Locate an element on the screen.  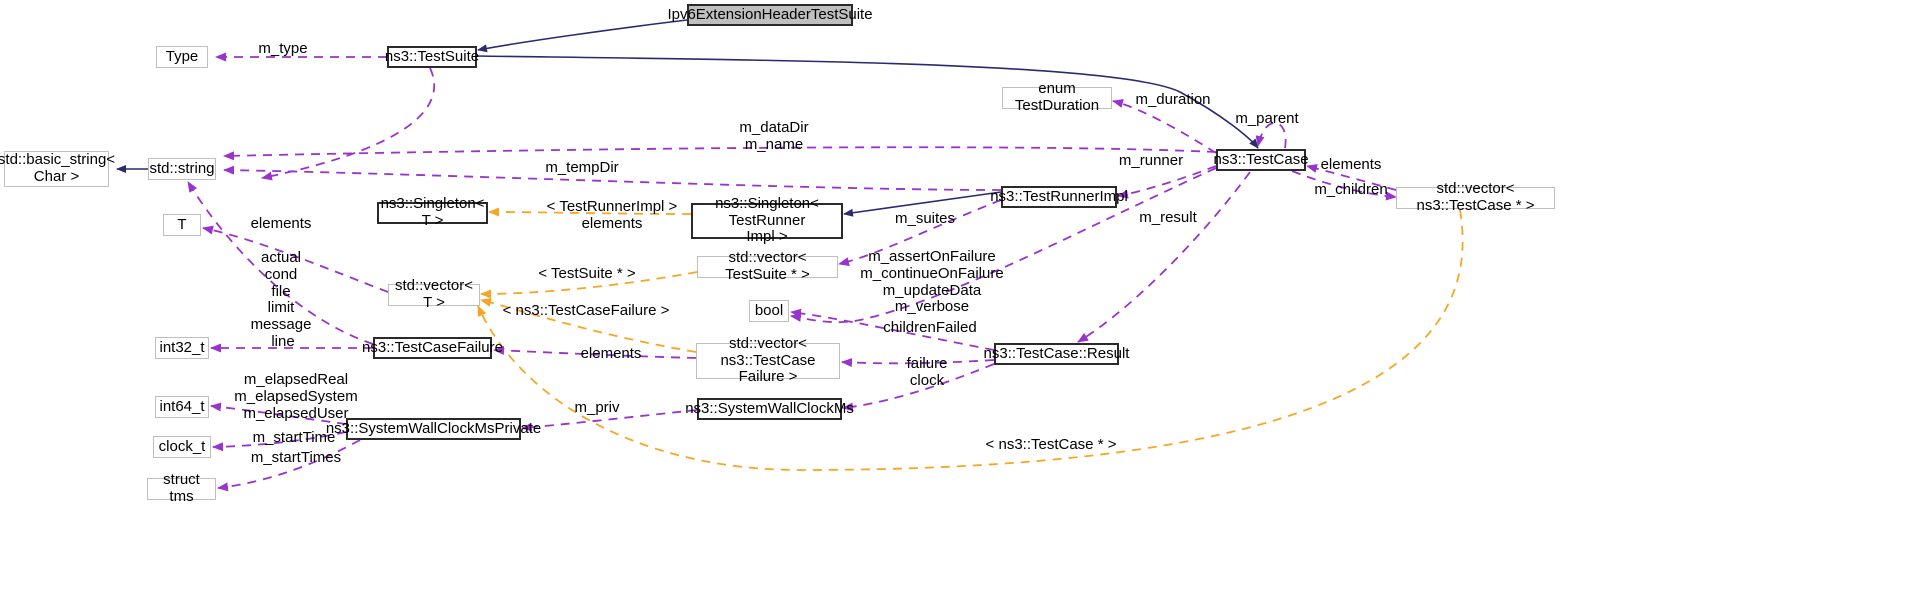
class-node-swcmprivate: ns3::SystemWallClockMsPrivate is located at coordinates (433, 429).